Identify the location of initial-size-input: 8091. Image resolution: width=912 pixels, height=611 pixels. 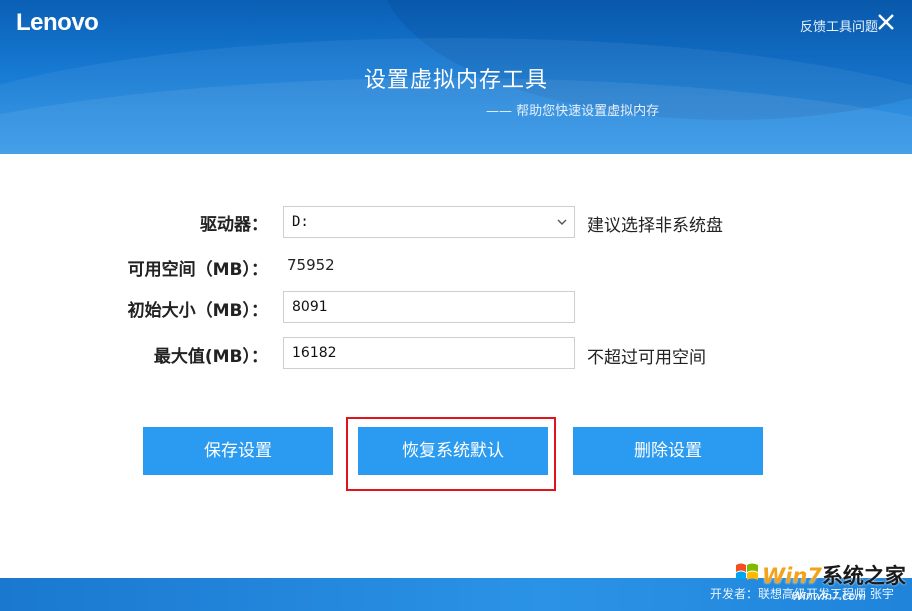
(429, 307).